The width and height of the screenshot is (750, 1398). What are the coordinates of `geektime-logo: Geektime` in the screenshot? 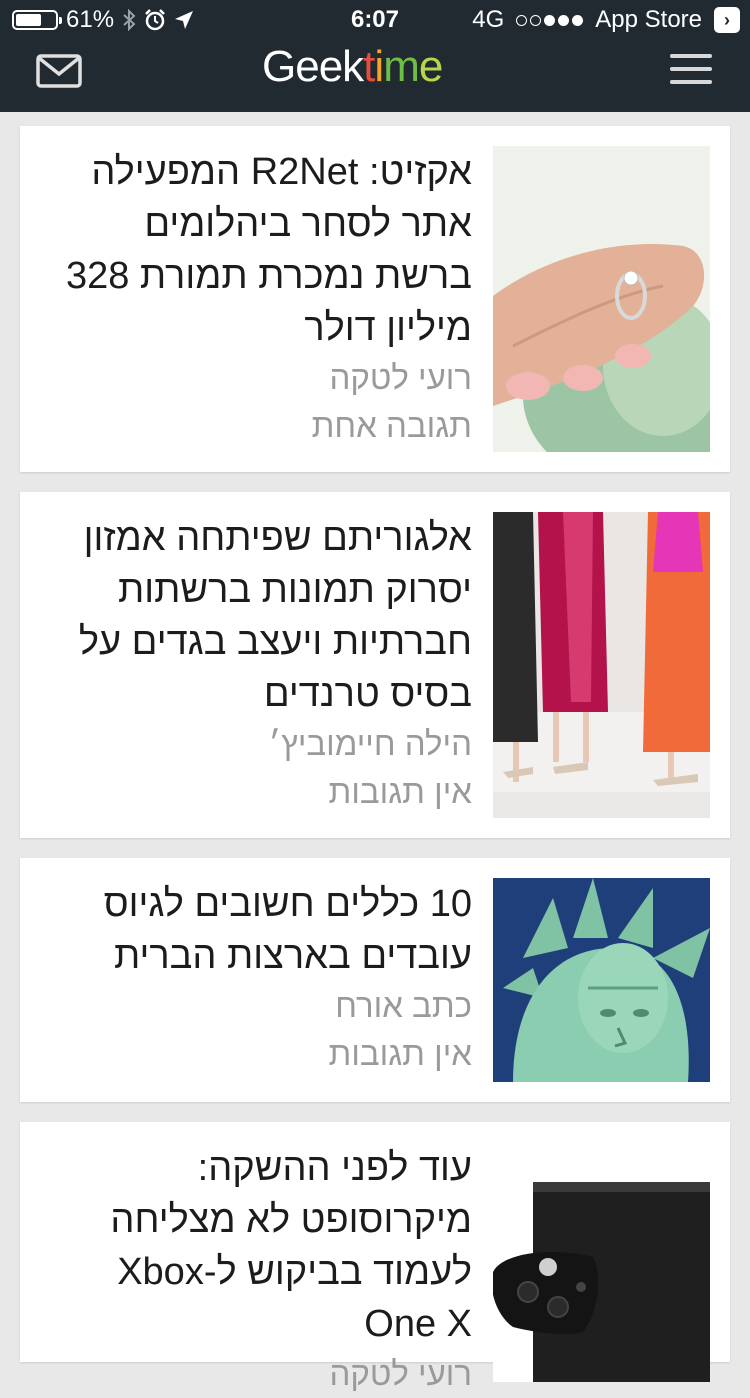 It's located at (352, 67).